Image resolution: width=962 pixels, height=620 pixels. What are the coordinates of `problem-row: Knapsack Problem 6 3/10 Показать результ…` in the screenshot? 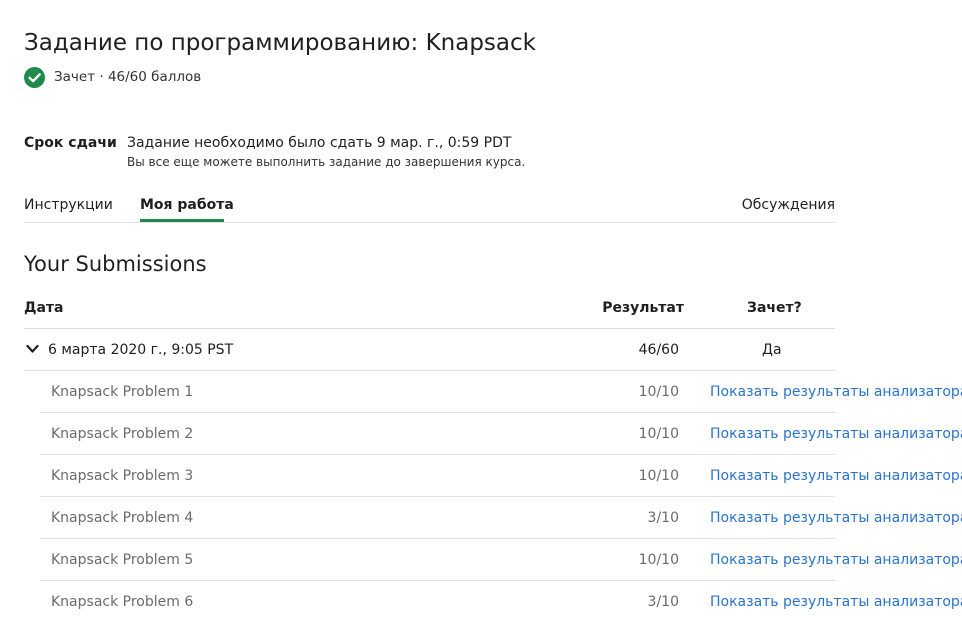 It's located at (501, 600).